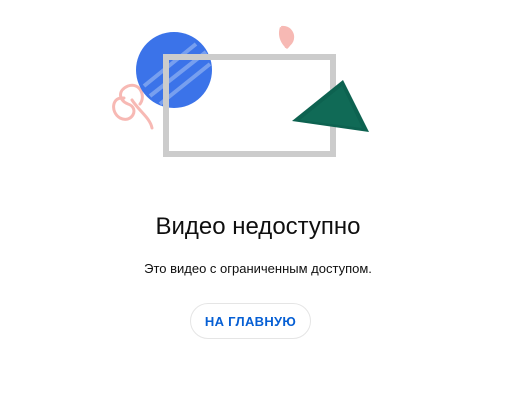 This screenshot has height=411, width=516. Describe the element at coordinates (142, 114) in the screenshot. I see `pink-squiggle-tail` at that location.